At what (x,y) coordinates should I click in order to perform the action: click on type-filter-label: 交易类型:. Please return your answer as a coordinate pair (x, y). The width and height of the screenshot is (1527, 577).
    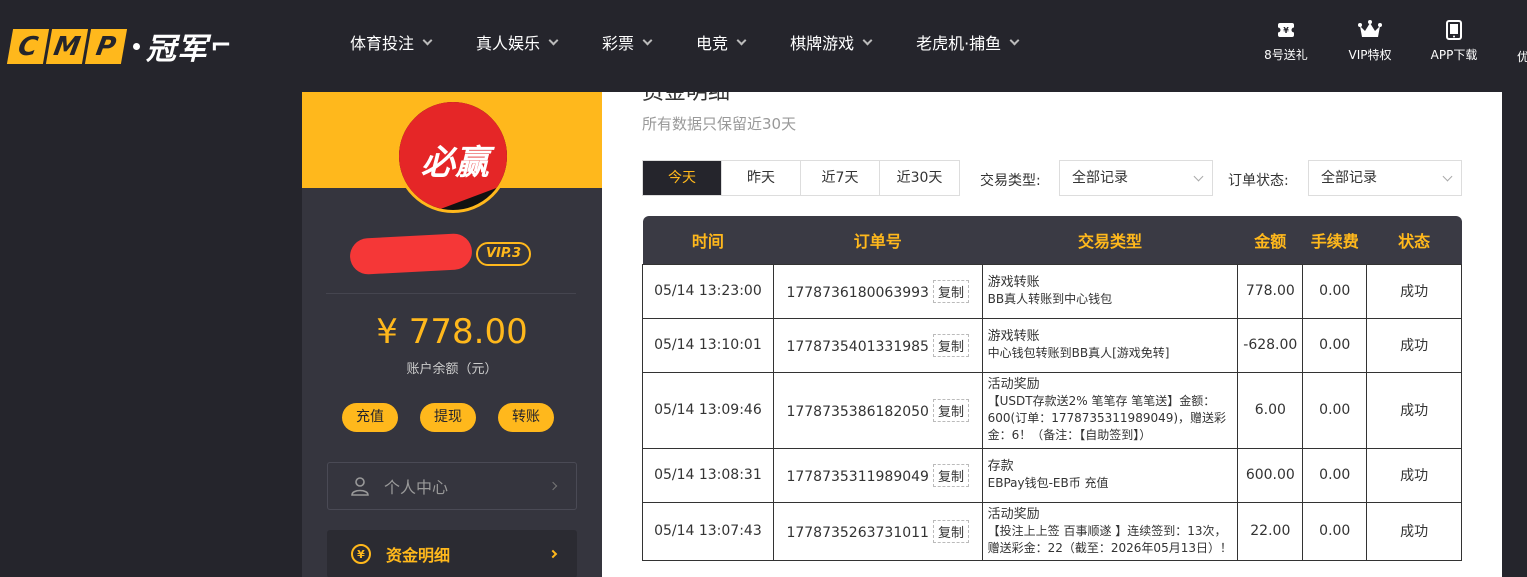
    Looking at the image, I should click on (1010, 181).